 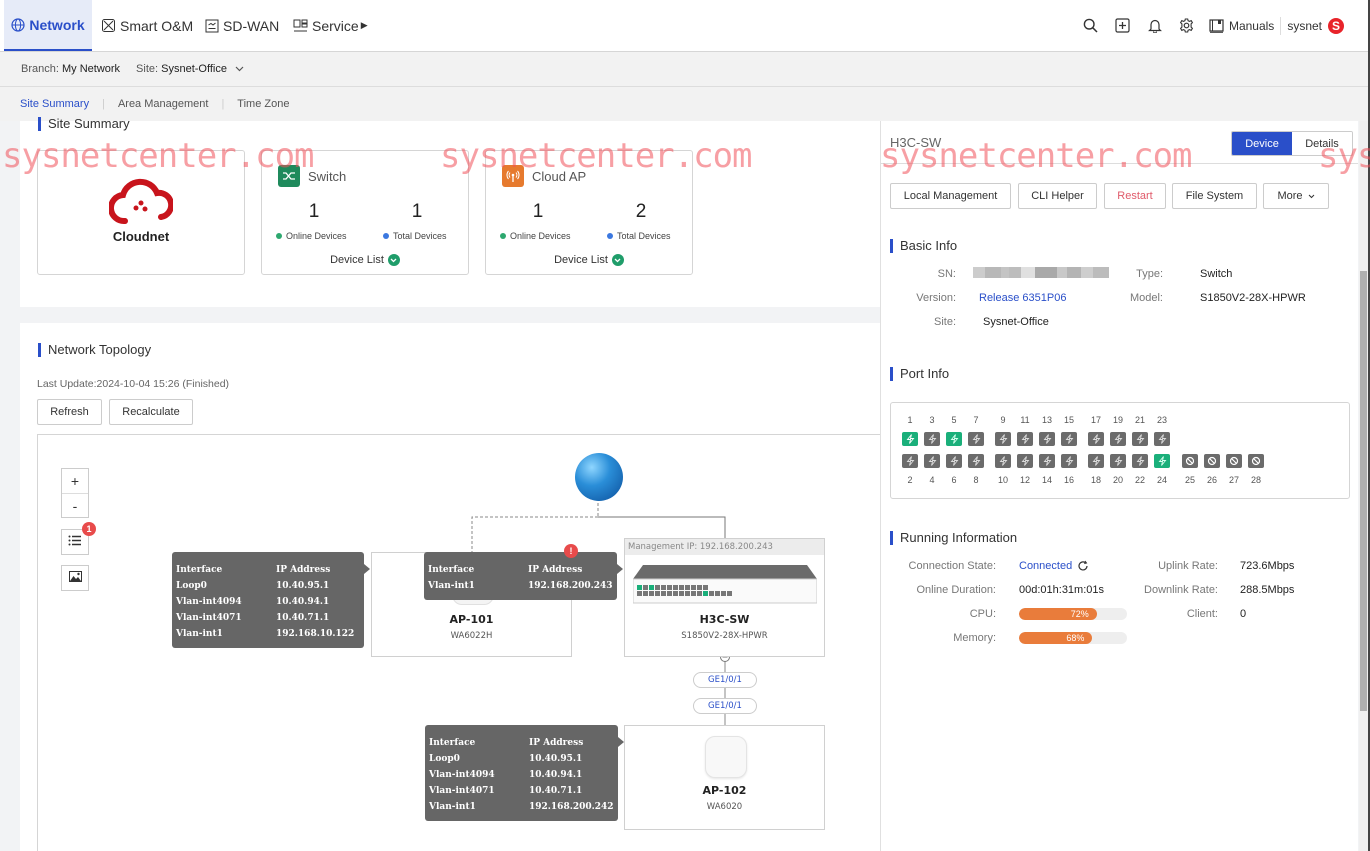 I want to click on alert-icon: !, so click(x=571, y=551).